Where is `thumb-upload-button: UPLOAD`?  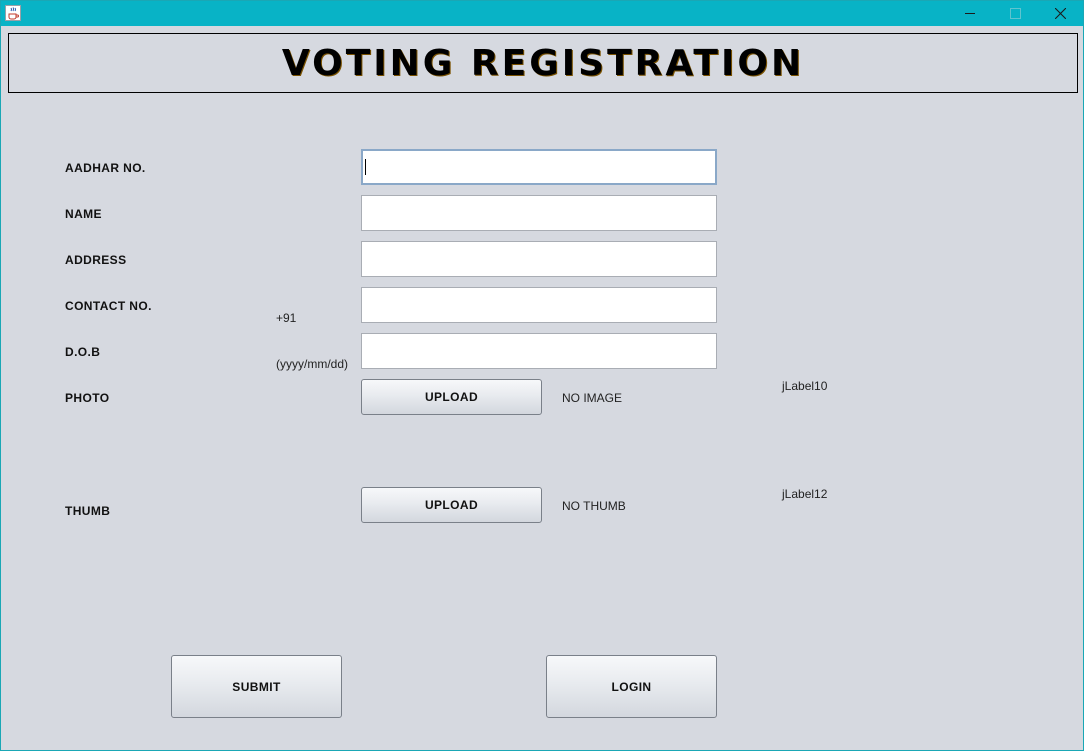 thumb-upload-button: UPLOAD is located at coordinates (451, 505).